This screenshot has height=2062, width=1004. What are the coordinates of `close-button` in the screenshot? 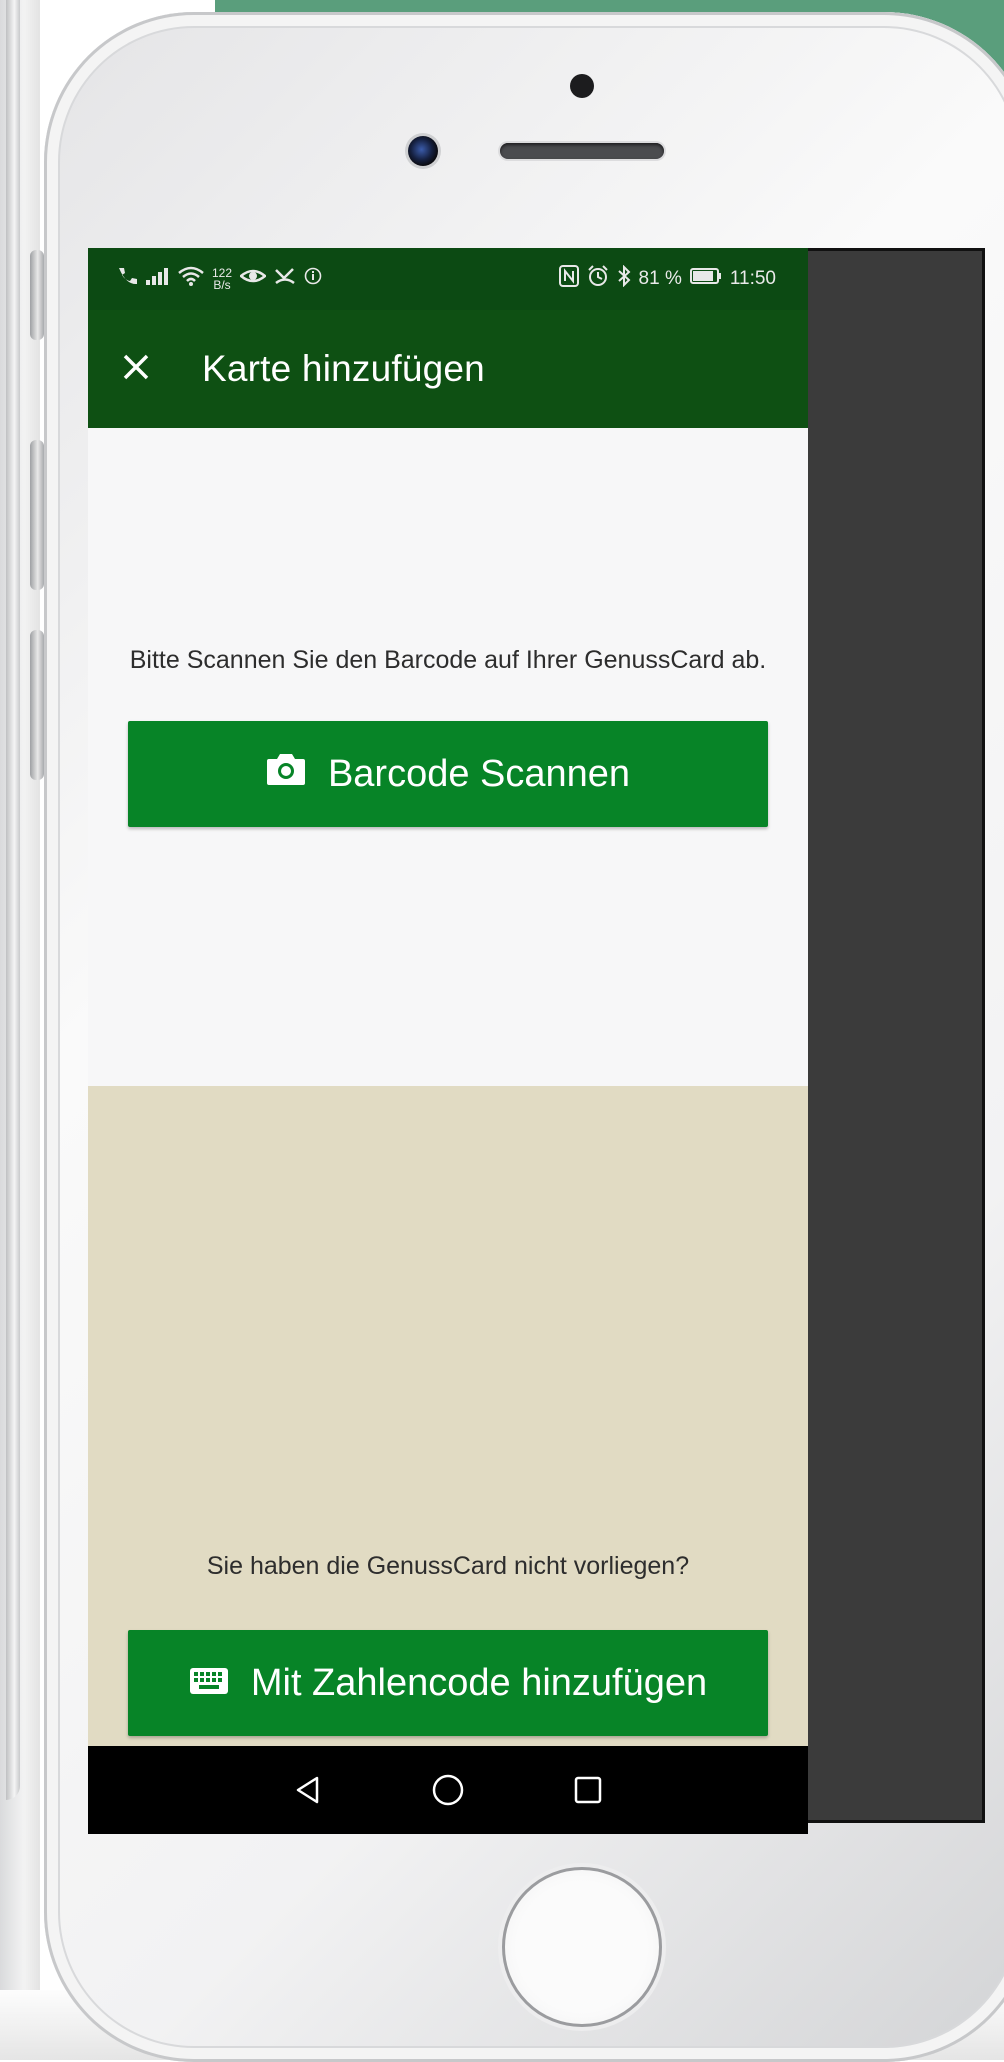 It's located at (136, 369).